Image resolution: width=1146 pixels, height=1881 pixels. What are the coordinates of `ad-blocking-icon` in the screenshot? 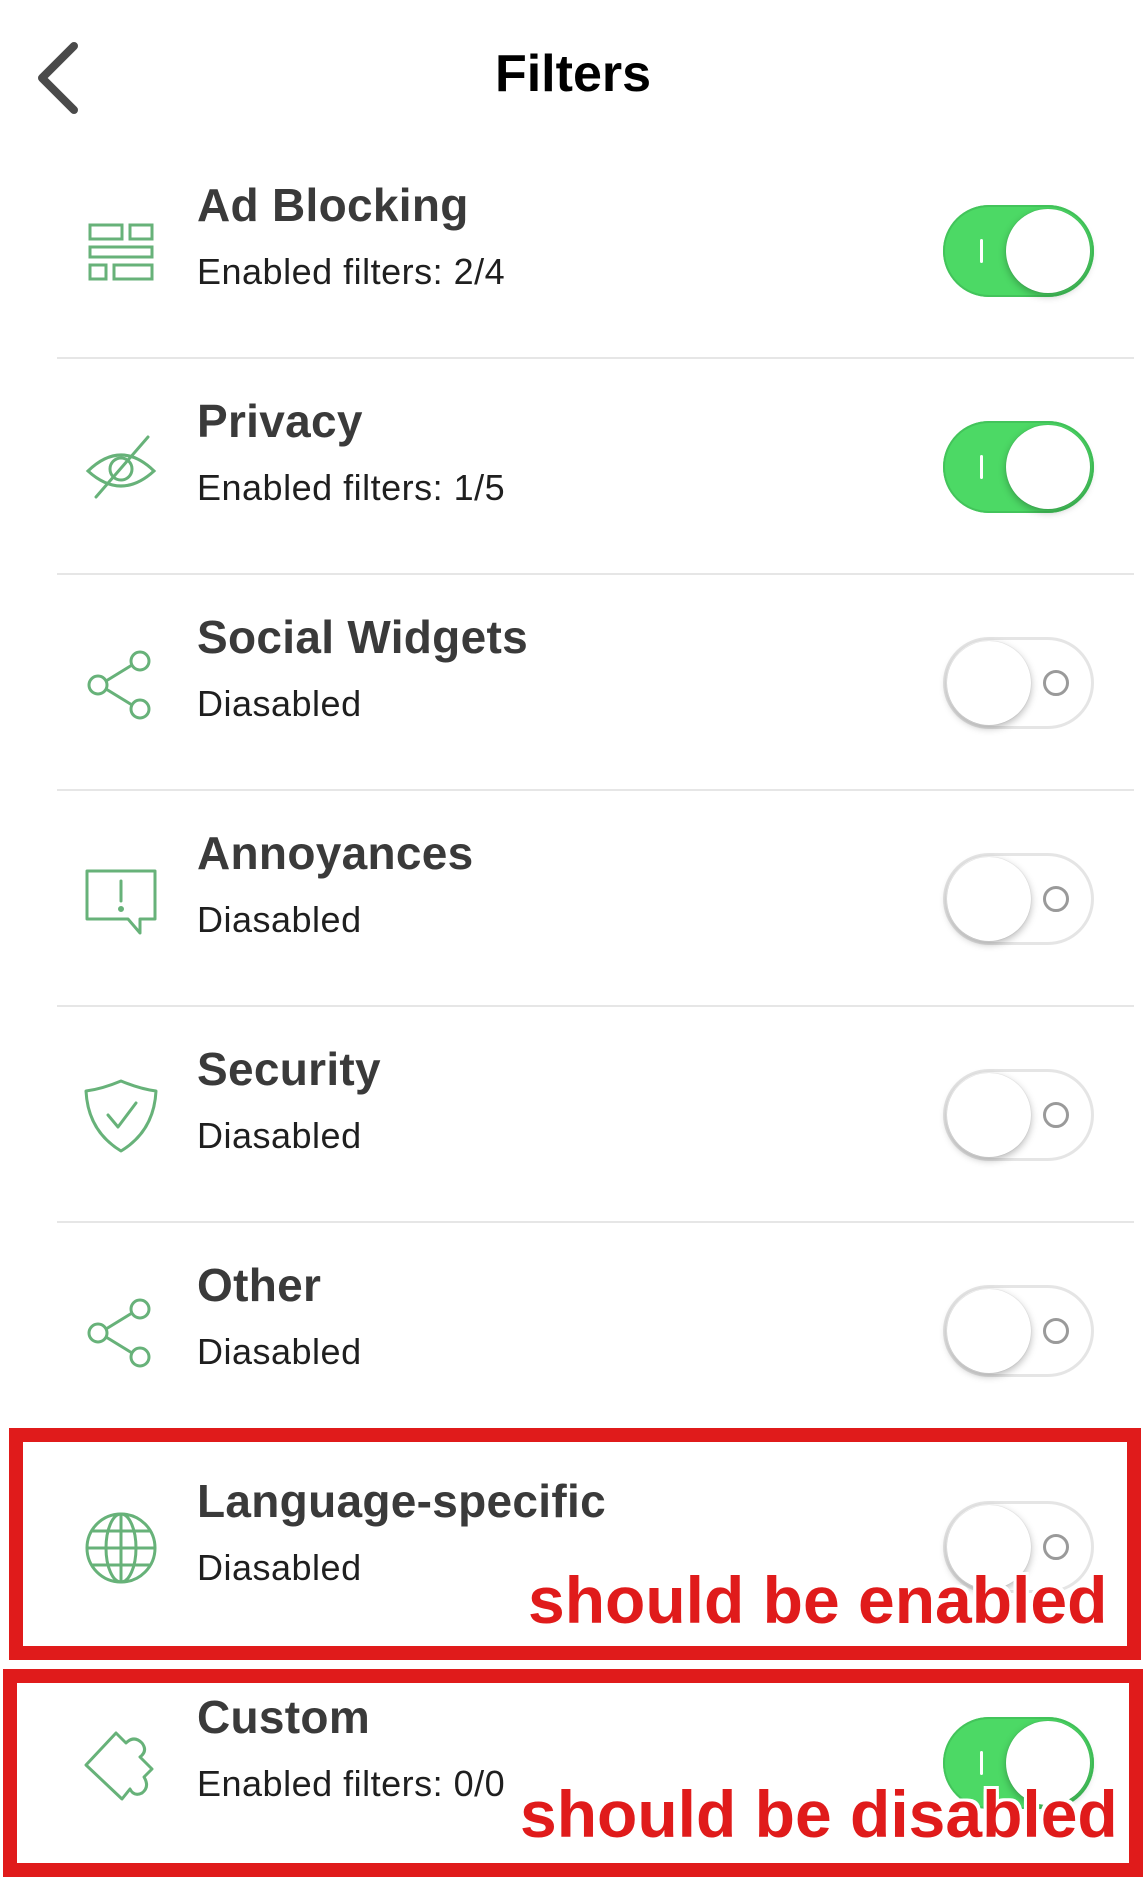 It's located at (121, 252).